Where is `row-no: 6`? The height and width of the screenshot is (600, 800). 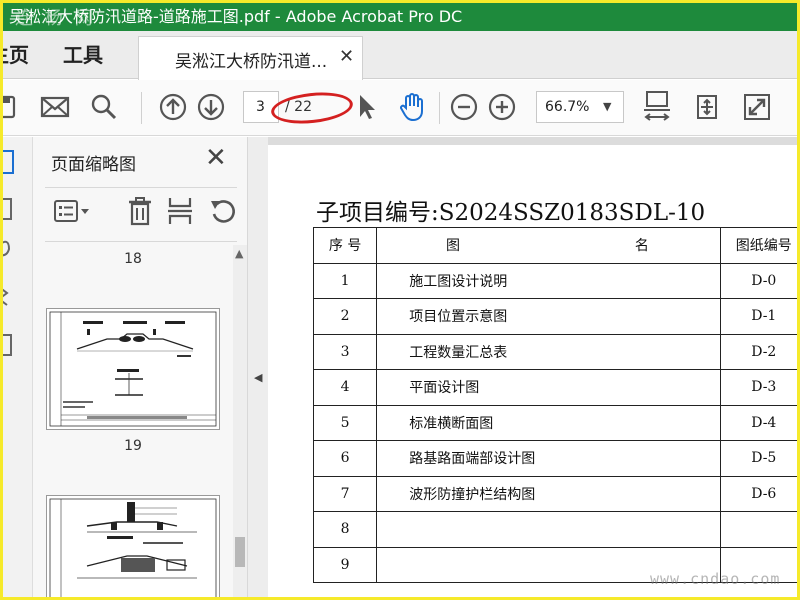 row-no: 6 is located at coordinates (345, 458).